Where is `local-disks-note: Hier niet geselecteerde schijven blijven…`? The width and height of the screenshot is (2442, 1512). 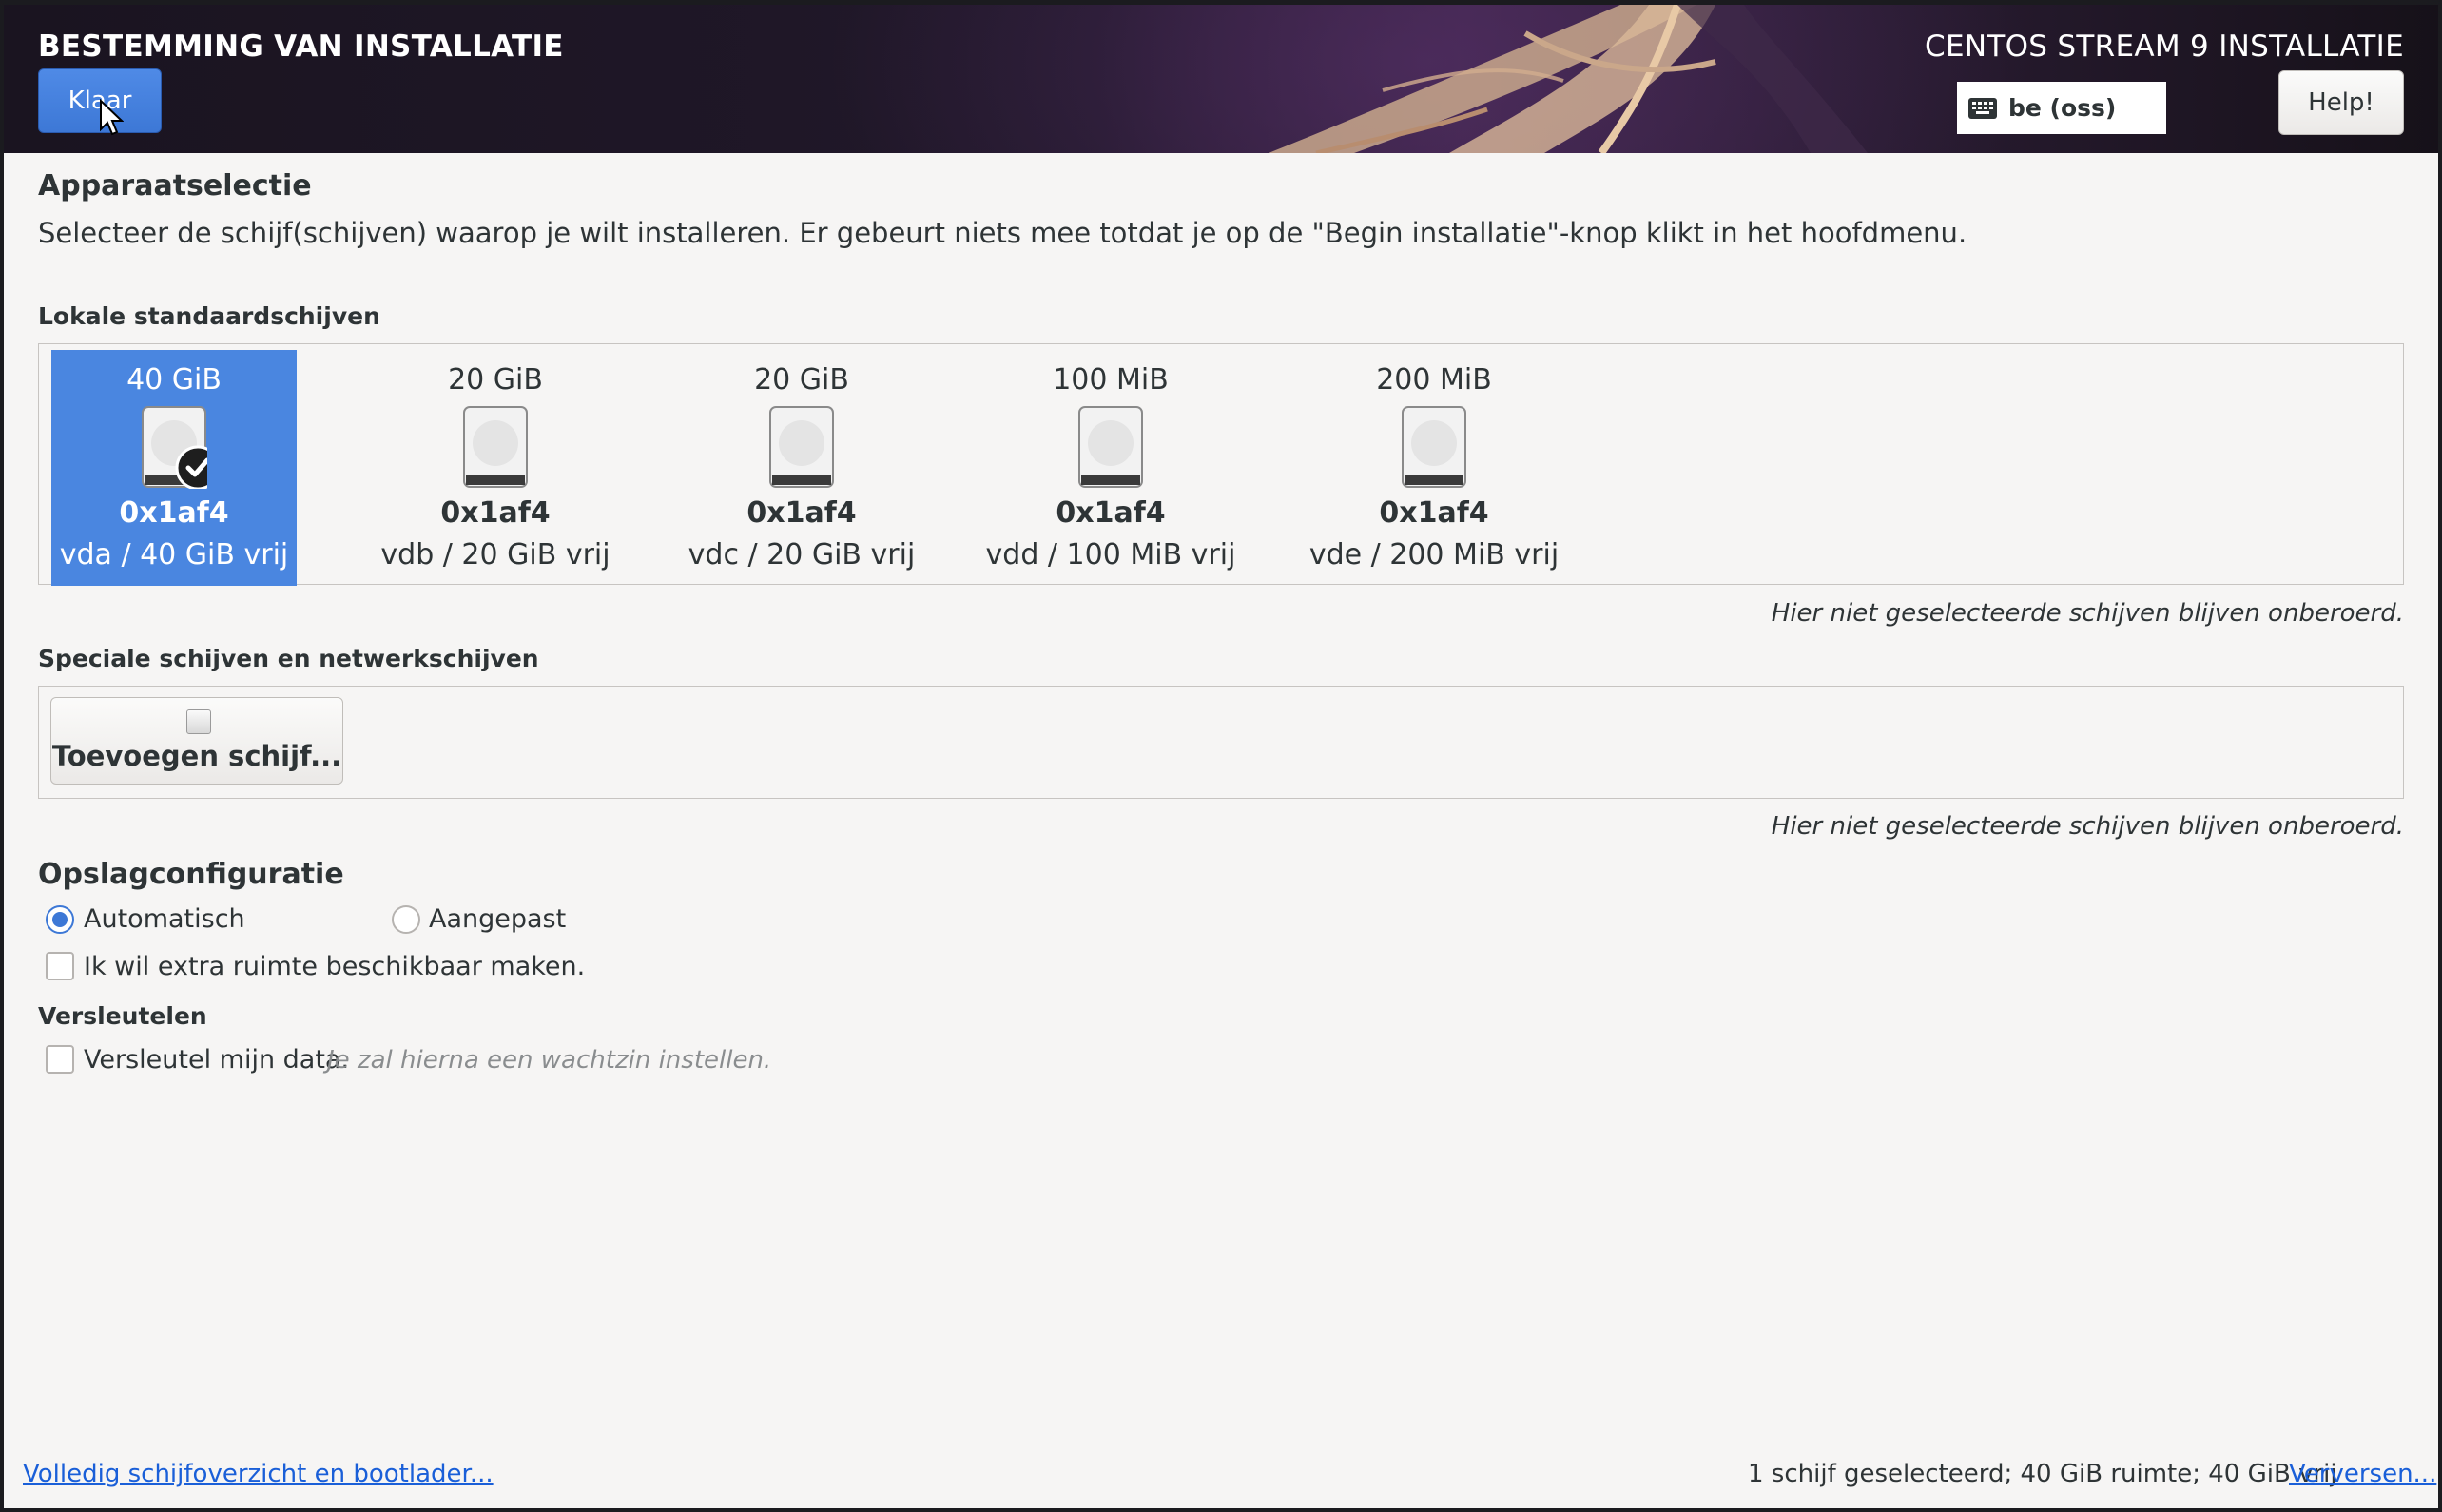
local-disks-note: Hier niet geselecteerde schijven blijven… is located at coordinates (2087, 613).